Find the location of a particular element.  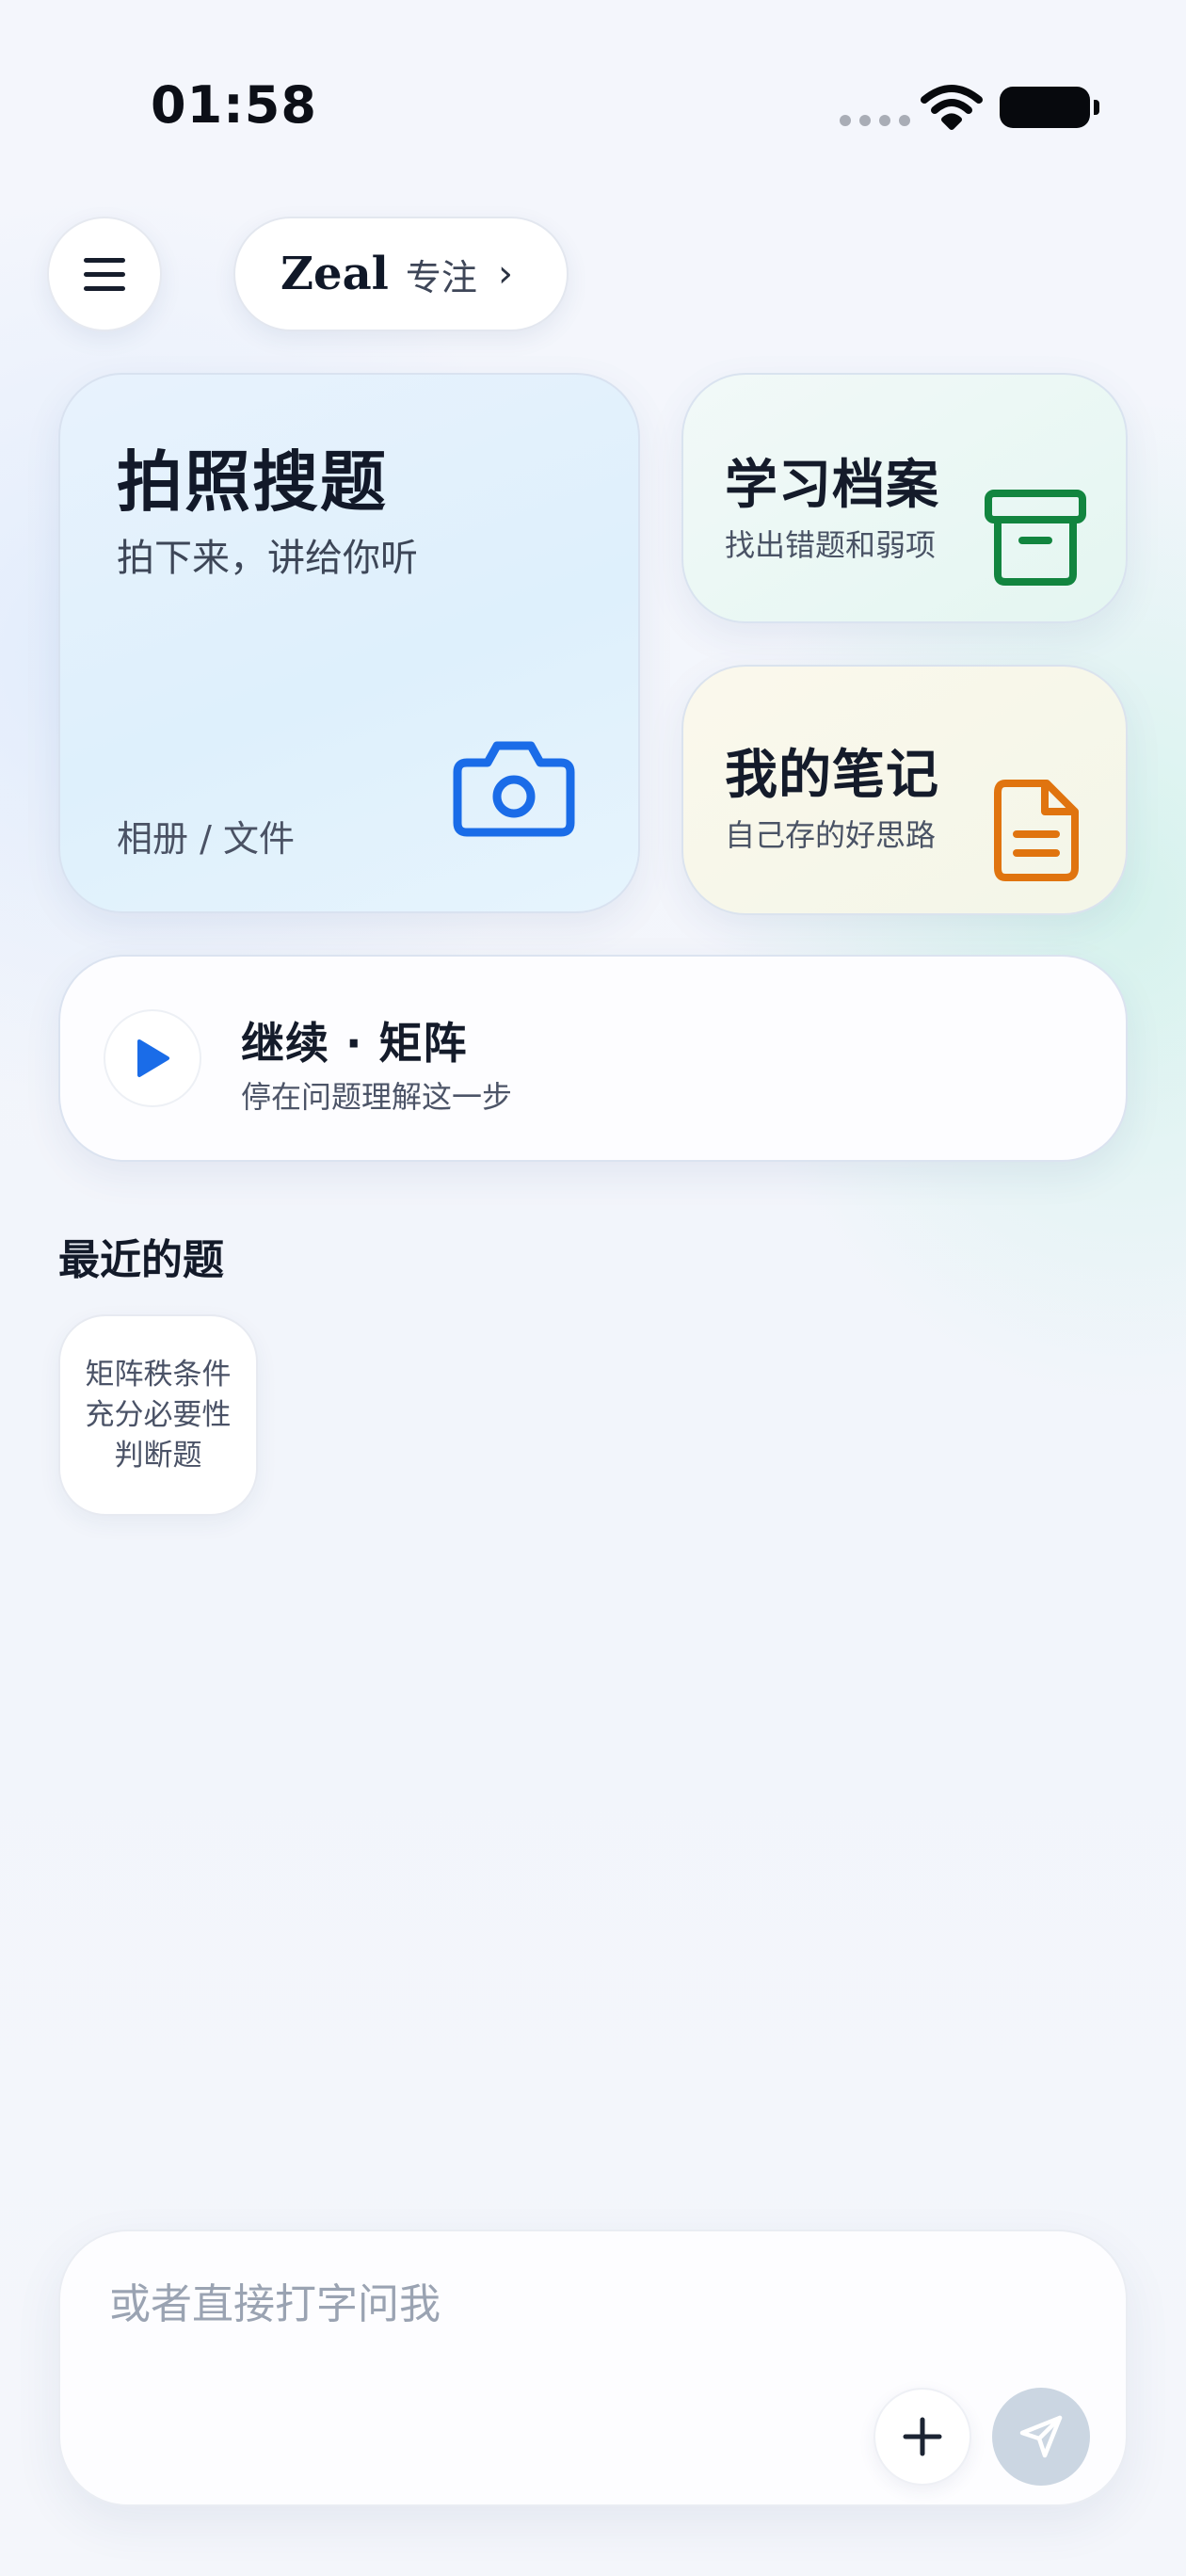

signal-dots-icon is located at coordinates (875, 120).